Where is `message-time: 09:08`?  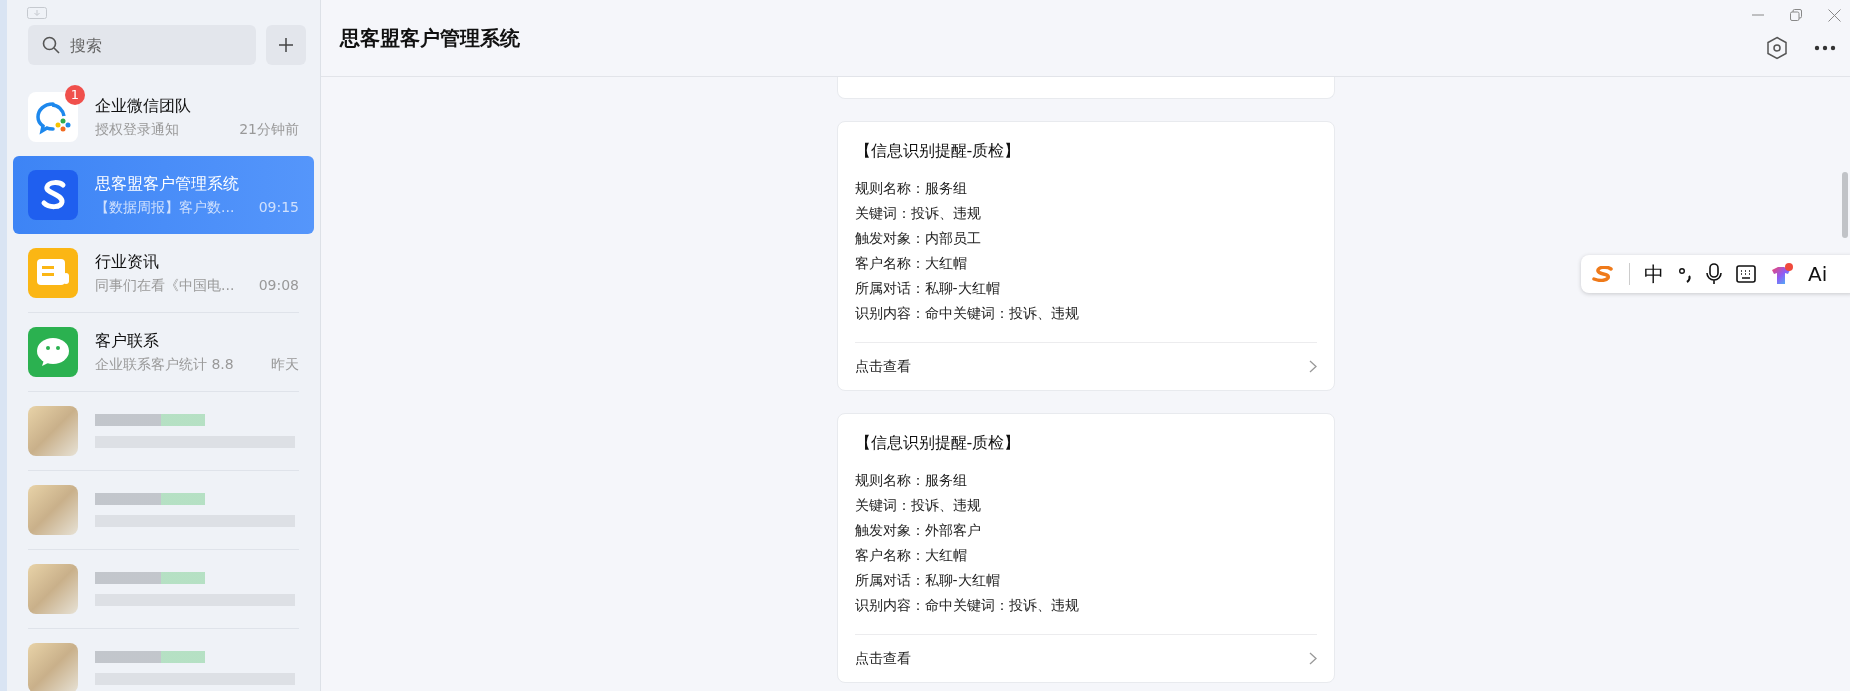 message-time: 09:08 is located at coordinates (278, 286).